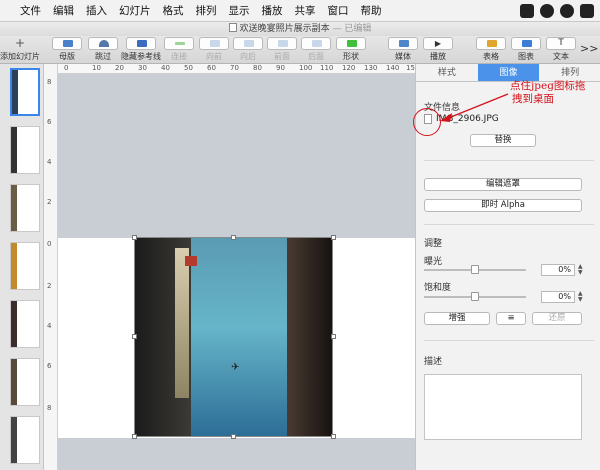 The image size is (600, 470). What do you see at coordinates (349, 68) in the screenshot?
I see `ruler-tick: 120` at bounding box center [349, 68].